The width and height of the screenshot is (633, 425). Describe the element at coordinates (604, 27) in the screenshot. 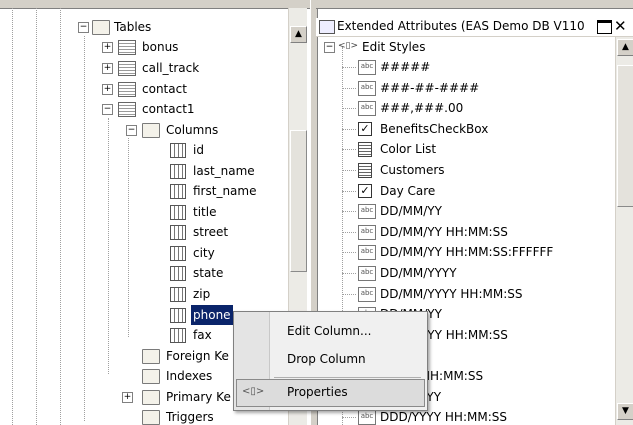

I see `maximize-icon` at that location.